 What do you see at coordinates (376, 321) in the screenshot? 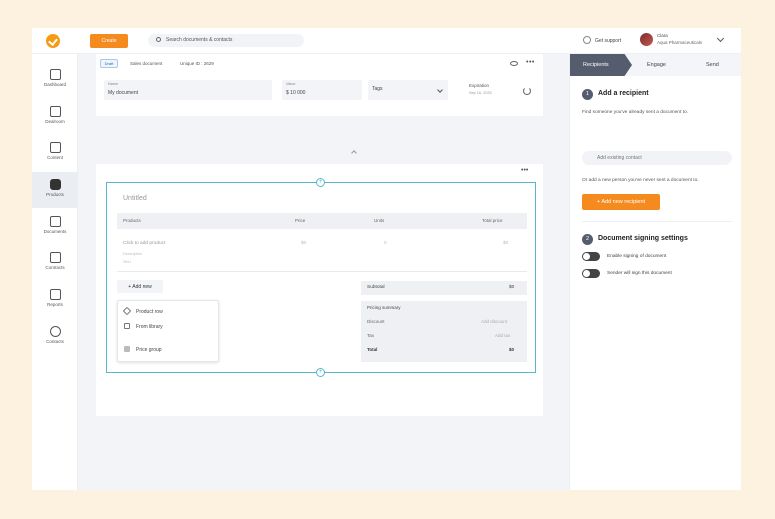
I see `discount-label: Discount` at bounding box center [376, 321].